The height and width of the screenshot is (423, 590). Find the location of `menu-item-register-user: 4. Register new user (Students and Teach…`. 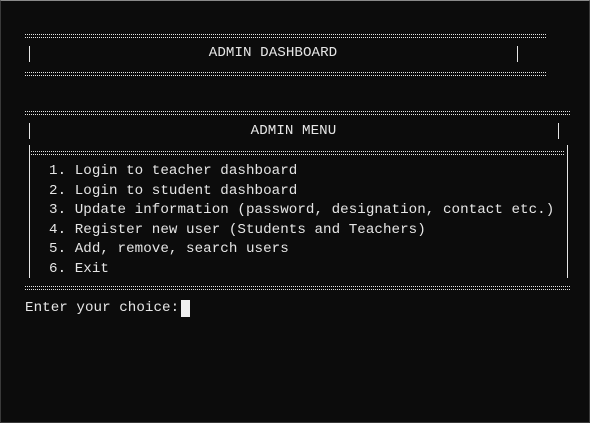

menu-item-register-user: 4. Register new user (Students and Teach… is located at coordinates (237, 230).